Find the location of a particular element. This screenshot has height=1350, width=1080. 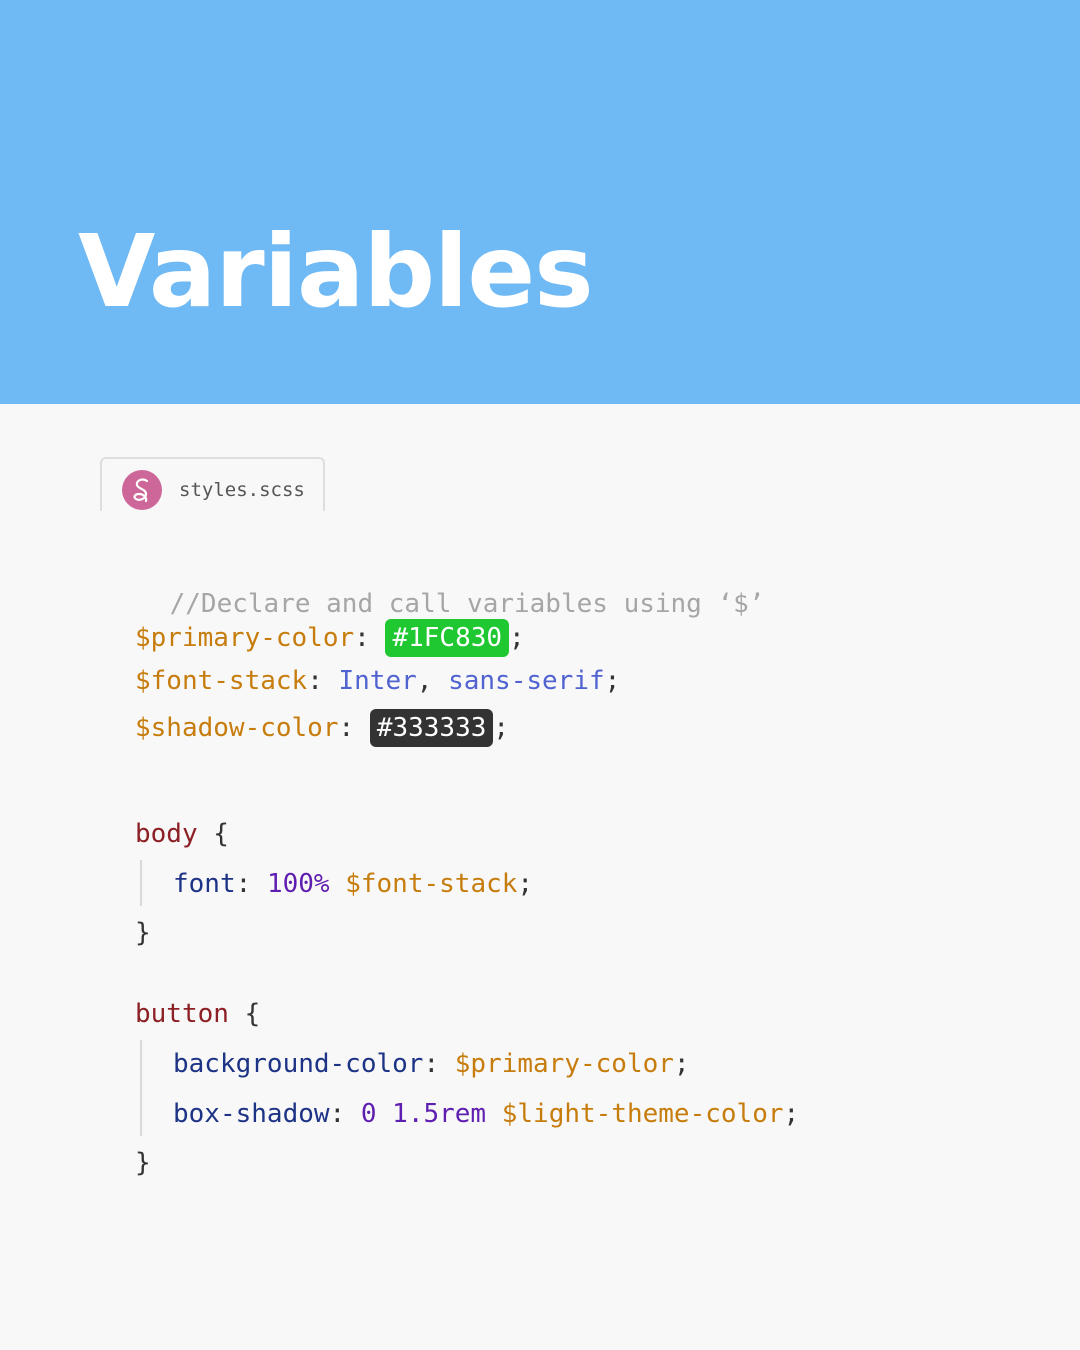

font-value: sans-serif is located at coordinates (526, 681).